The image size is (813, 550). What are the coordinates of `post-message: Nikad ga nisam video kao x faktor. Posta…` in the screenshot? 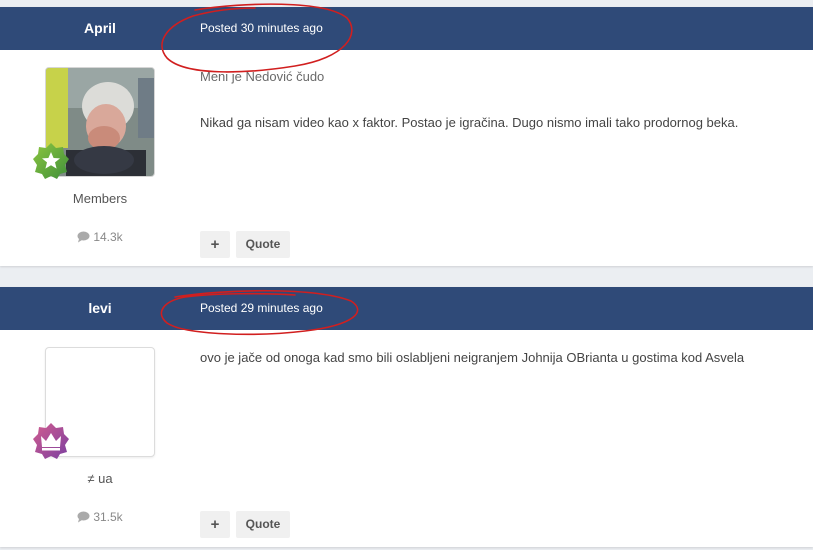 It's located at (469, 122).